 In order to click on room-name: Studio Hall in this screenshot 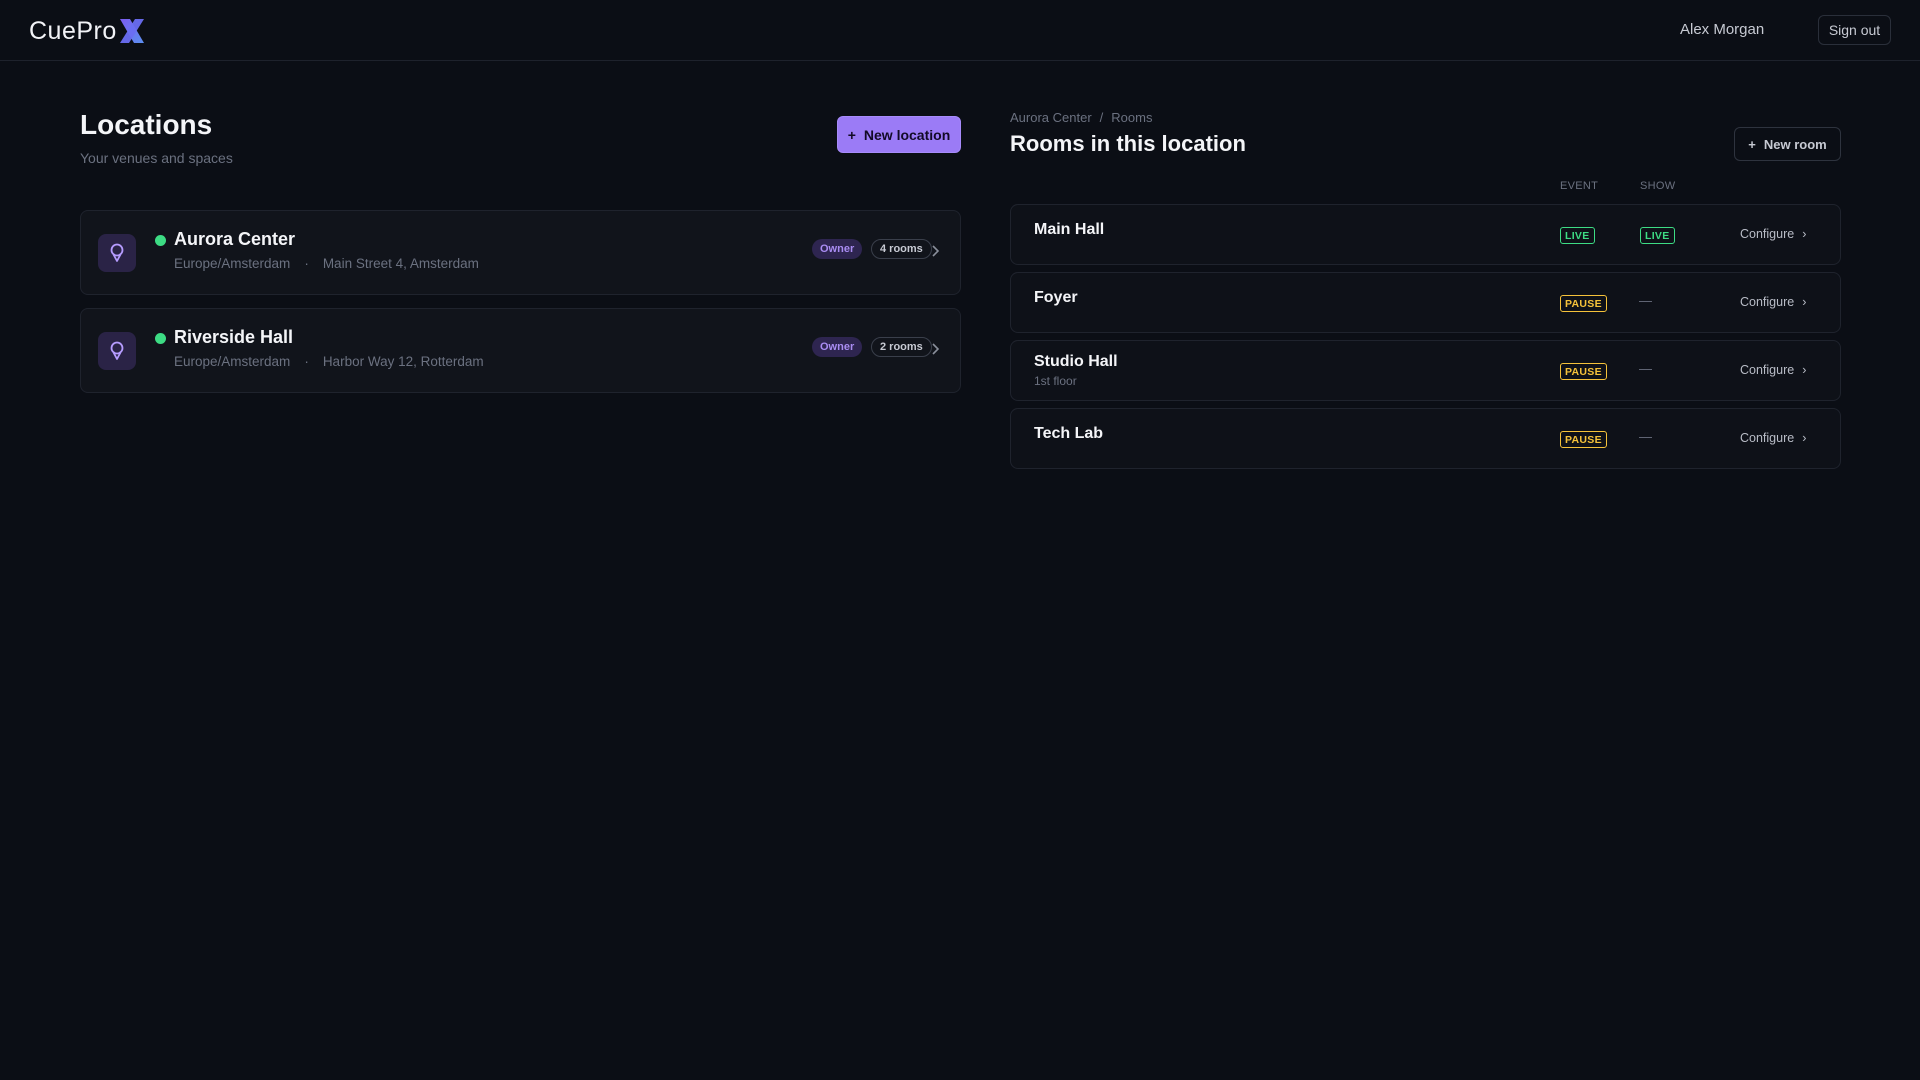, I will do `click(1076, 361)`.